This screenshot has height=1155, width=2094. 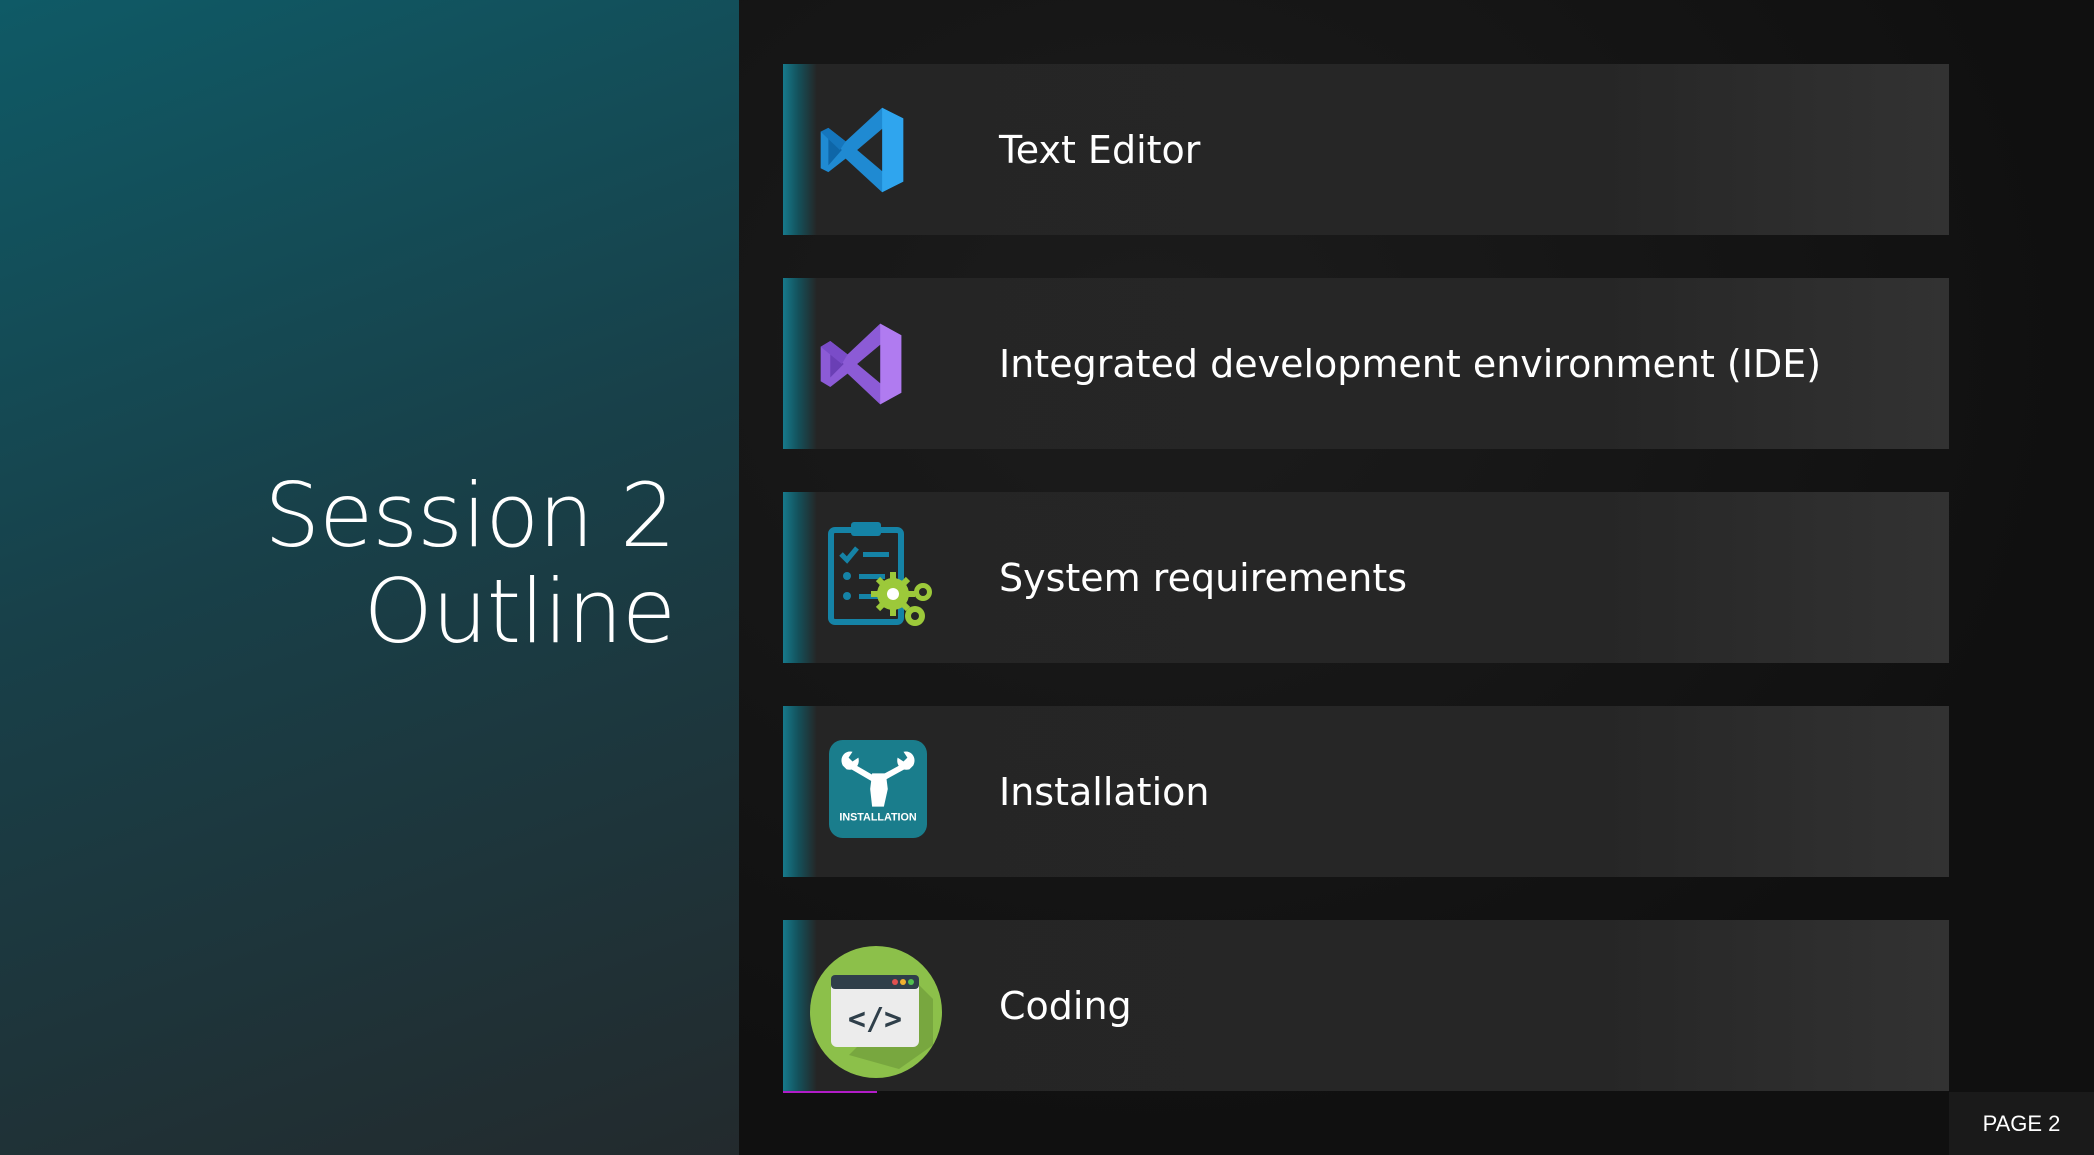 I want to click on outline-item-label: Coding, so click(x=1065, y=1005).